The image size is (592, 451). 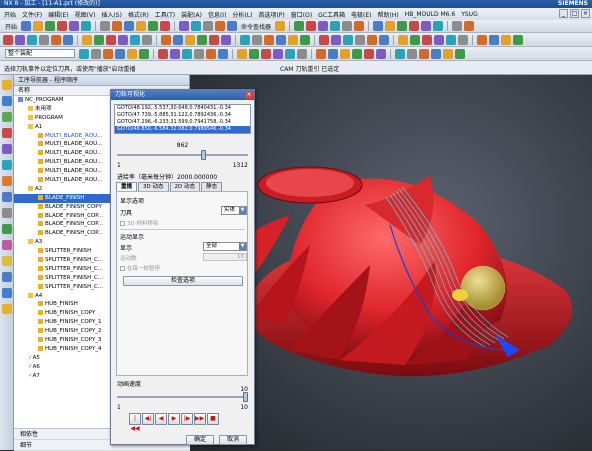 What do you see at coordinates (183, 281) in the screenshot?
I see `check-options-button: 检查选项` at bounding box center [183, 281].